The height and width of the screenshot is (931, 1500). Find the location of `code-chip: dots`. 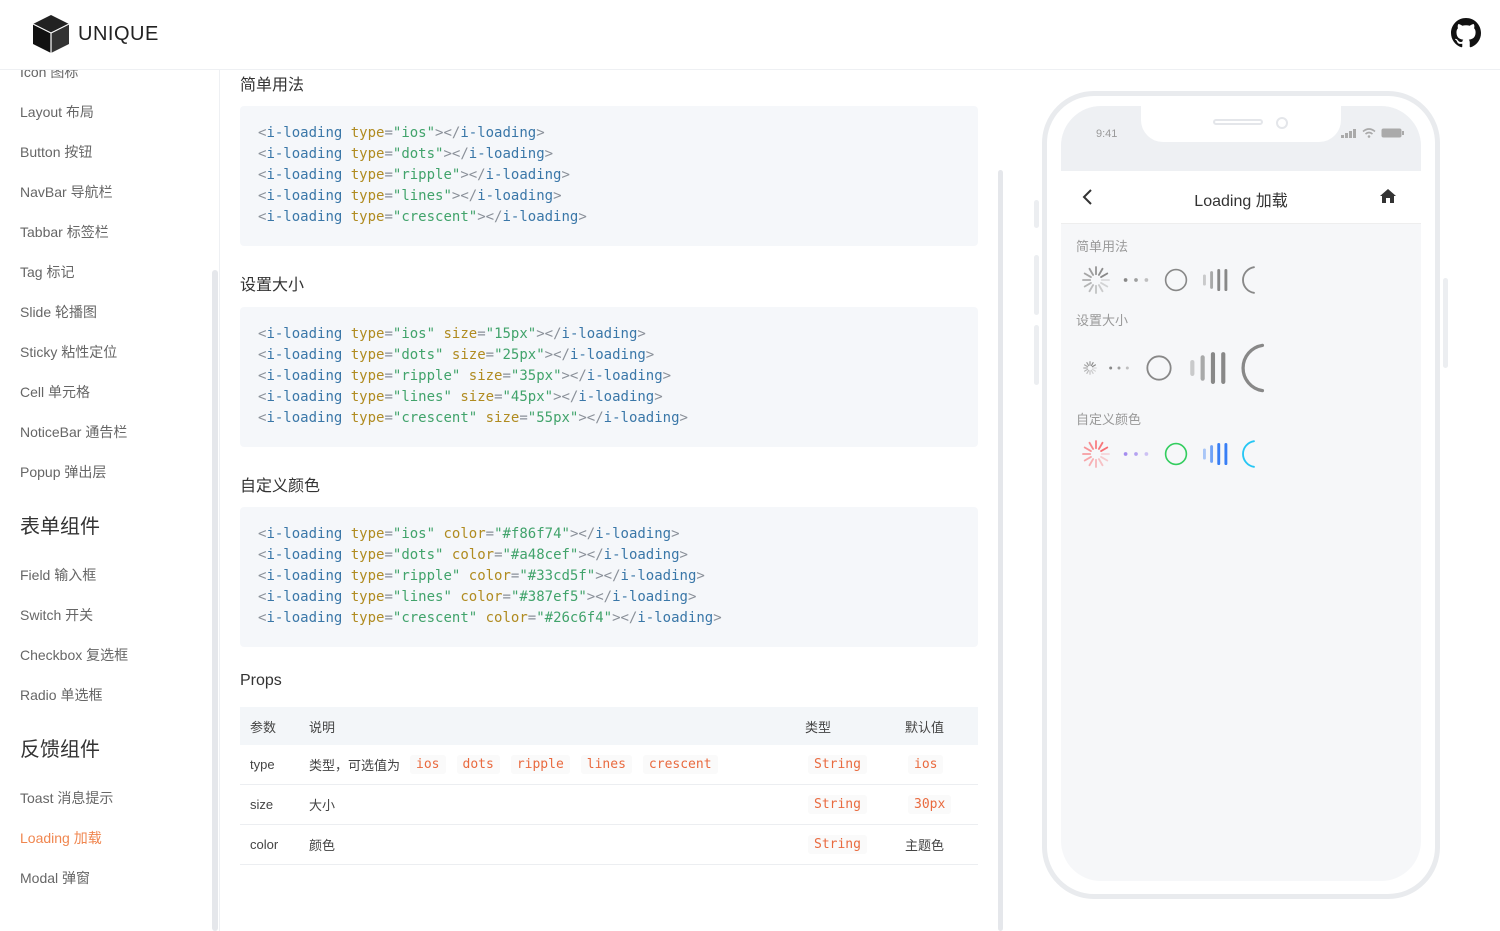

code-chip: dots is located at coordinates (478, 764).